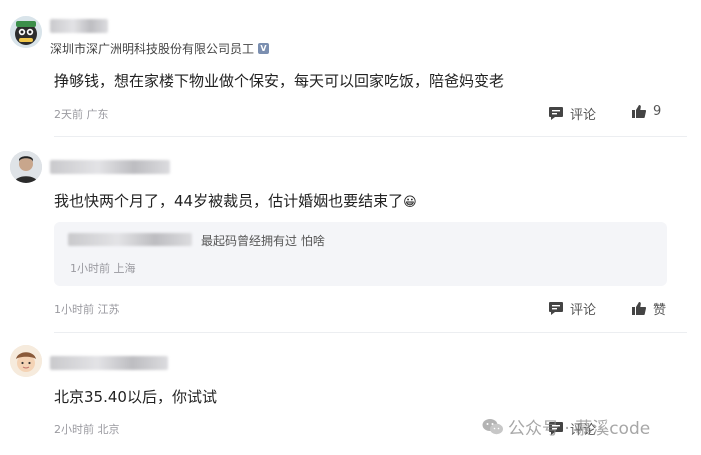 This screenshot has height=455, width=701. I want to click on comment-meta: 1小时前 江苏, so click(87, 309).